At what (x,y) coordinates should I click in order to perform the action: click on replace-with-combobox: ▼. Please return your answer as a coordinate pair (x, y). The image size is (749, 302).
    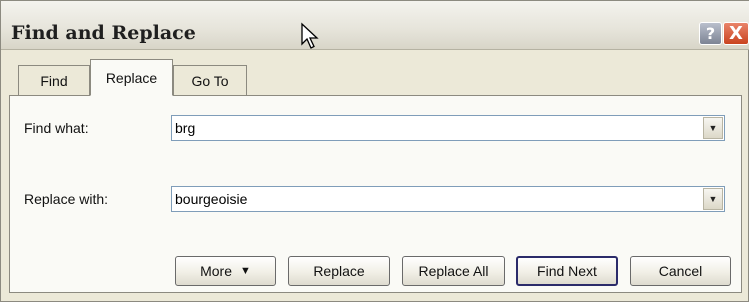
    Looking at the image, I should click on (448, 199).